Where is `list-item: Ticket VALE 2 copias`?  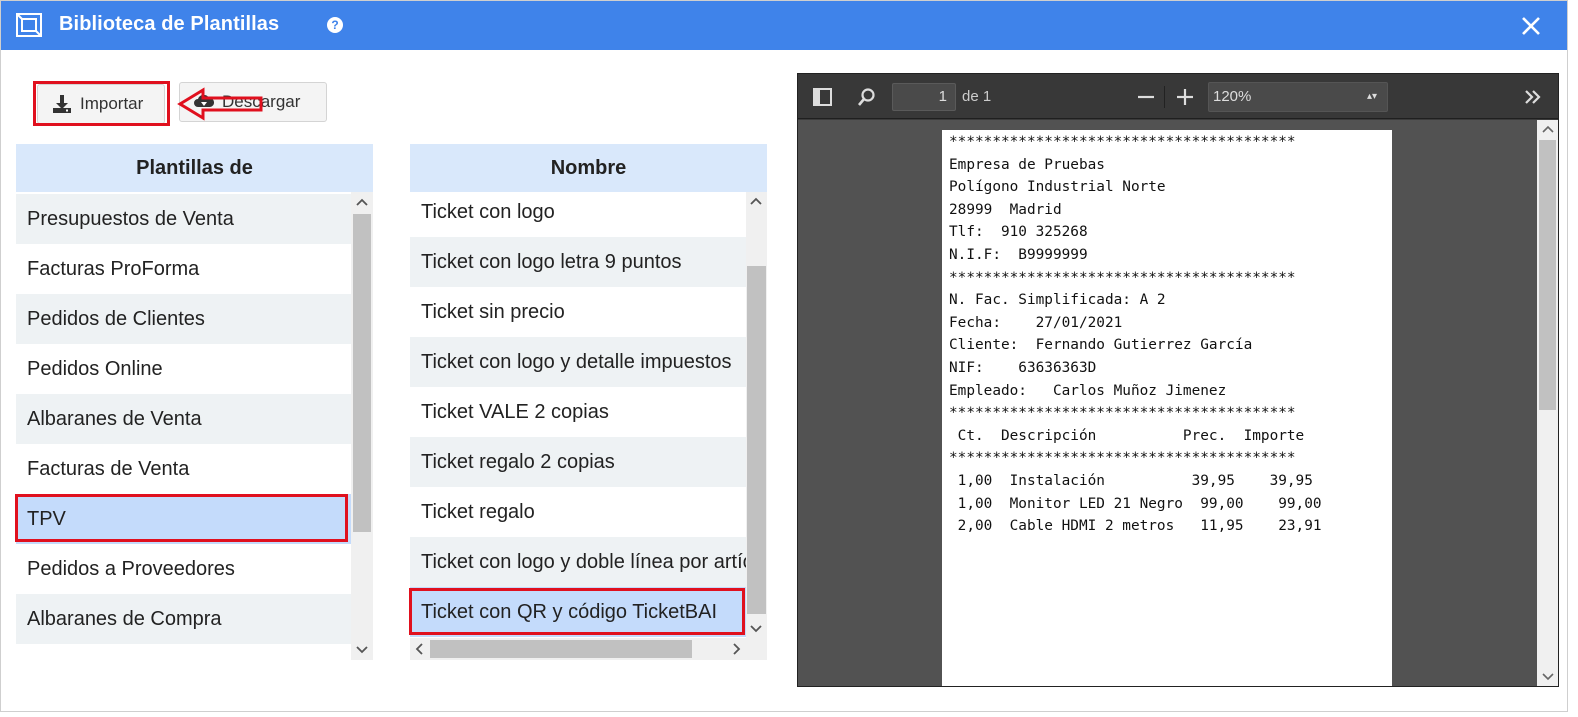 list-item: Ticket VALE 2 copias is located at coordinates (578, 412).